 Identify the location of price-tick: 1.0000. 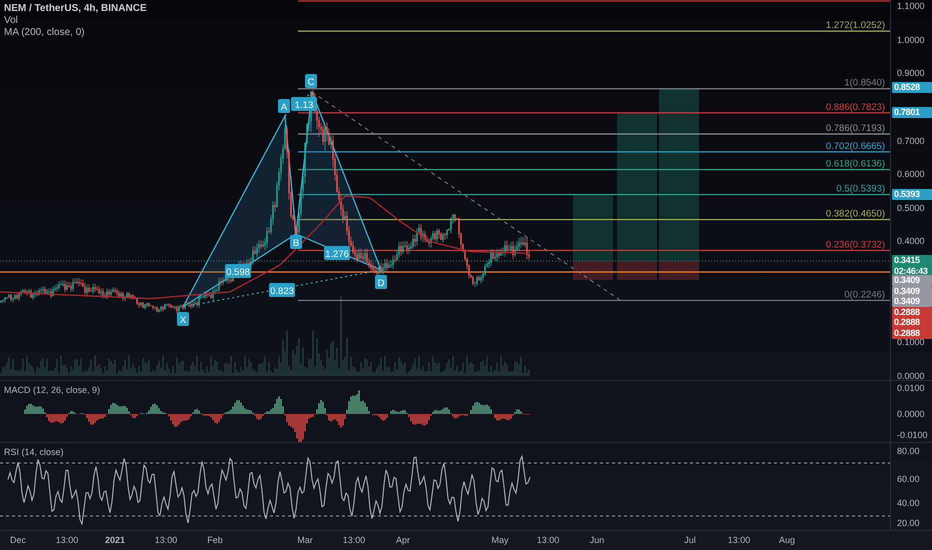
(911, 40).